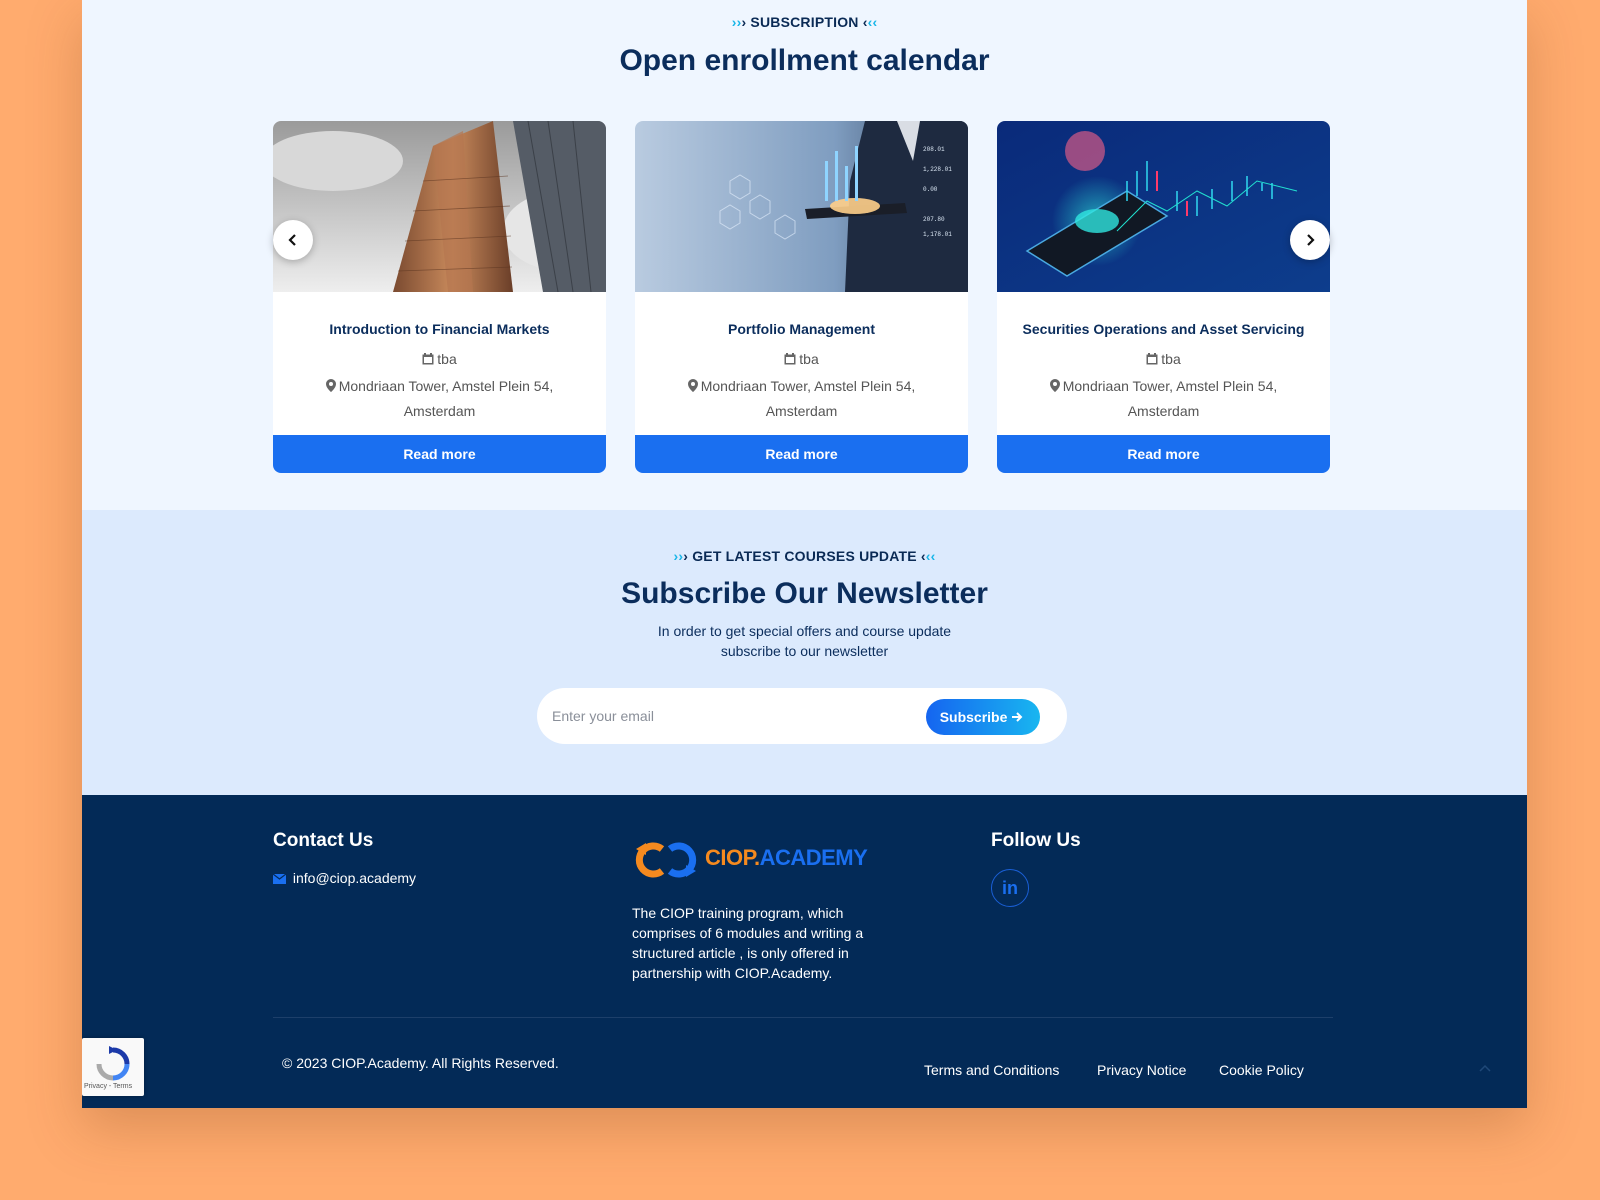 The height and width of the screenshot is (1200, 1600). I want to click on logo-text-academy: ACADEMY, so click(813, 857).